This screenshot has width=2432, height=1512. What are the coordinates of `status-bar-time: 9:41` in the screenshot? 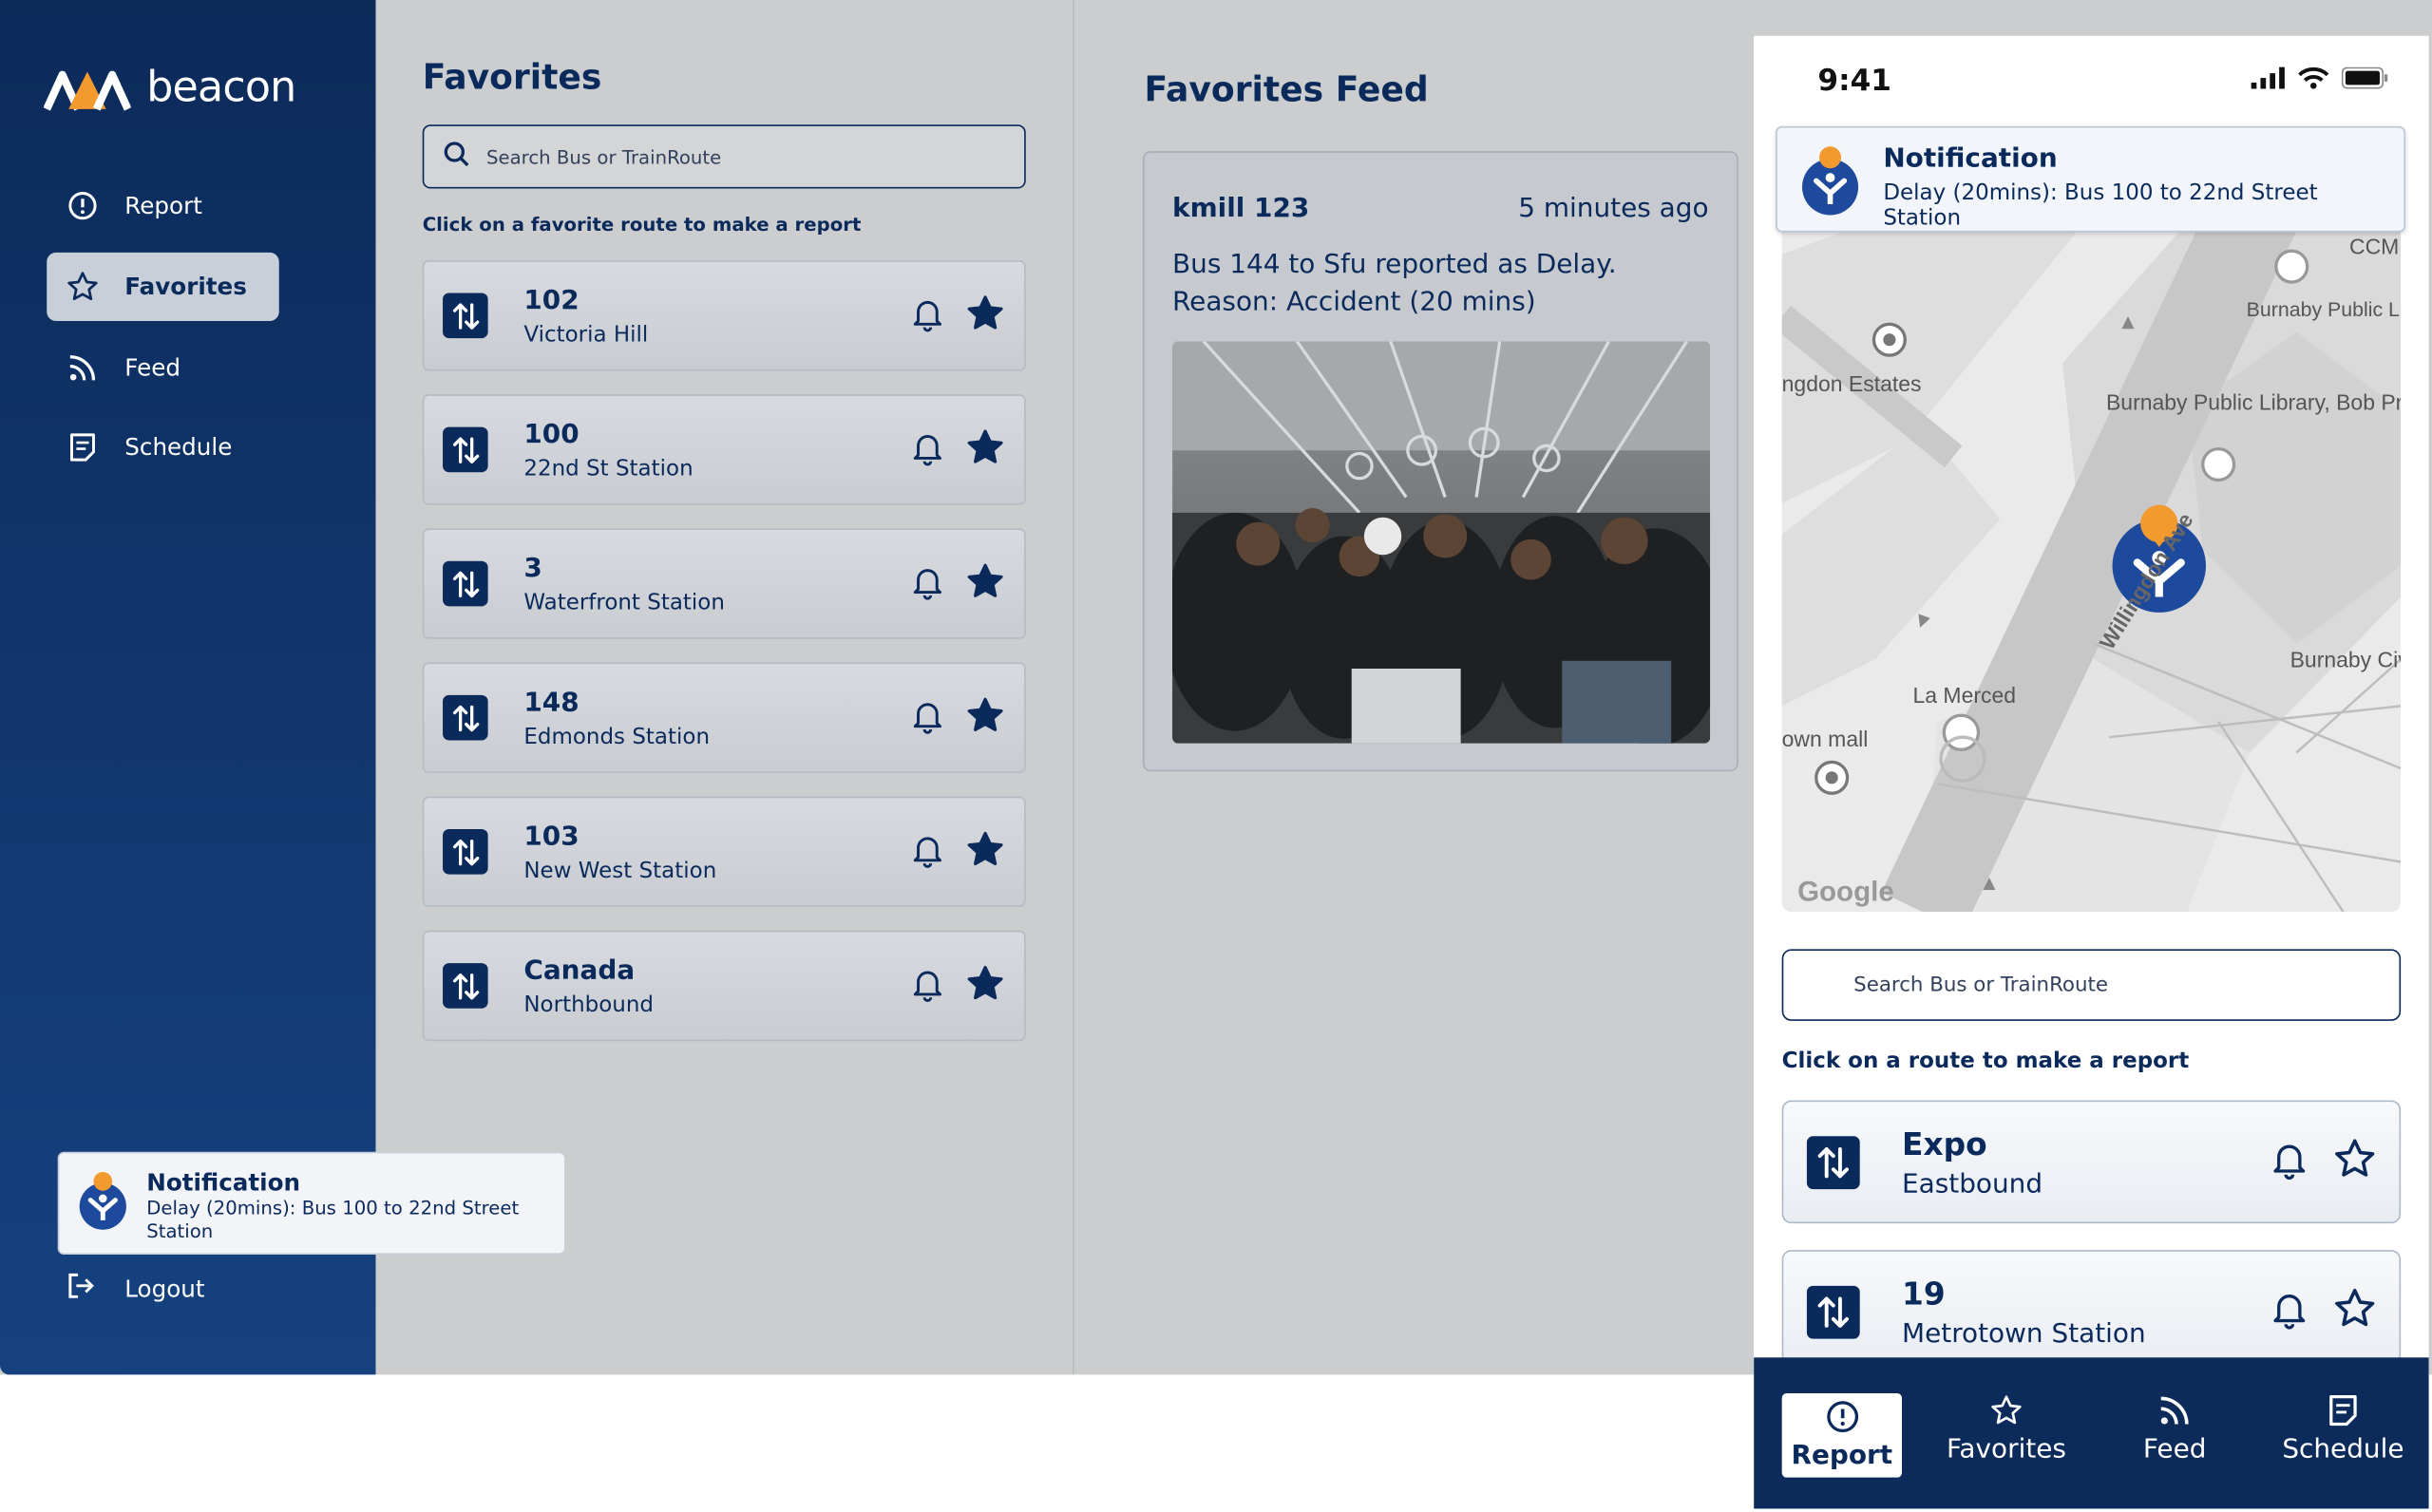 It's located at (1854, 81).